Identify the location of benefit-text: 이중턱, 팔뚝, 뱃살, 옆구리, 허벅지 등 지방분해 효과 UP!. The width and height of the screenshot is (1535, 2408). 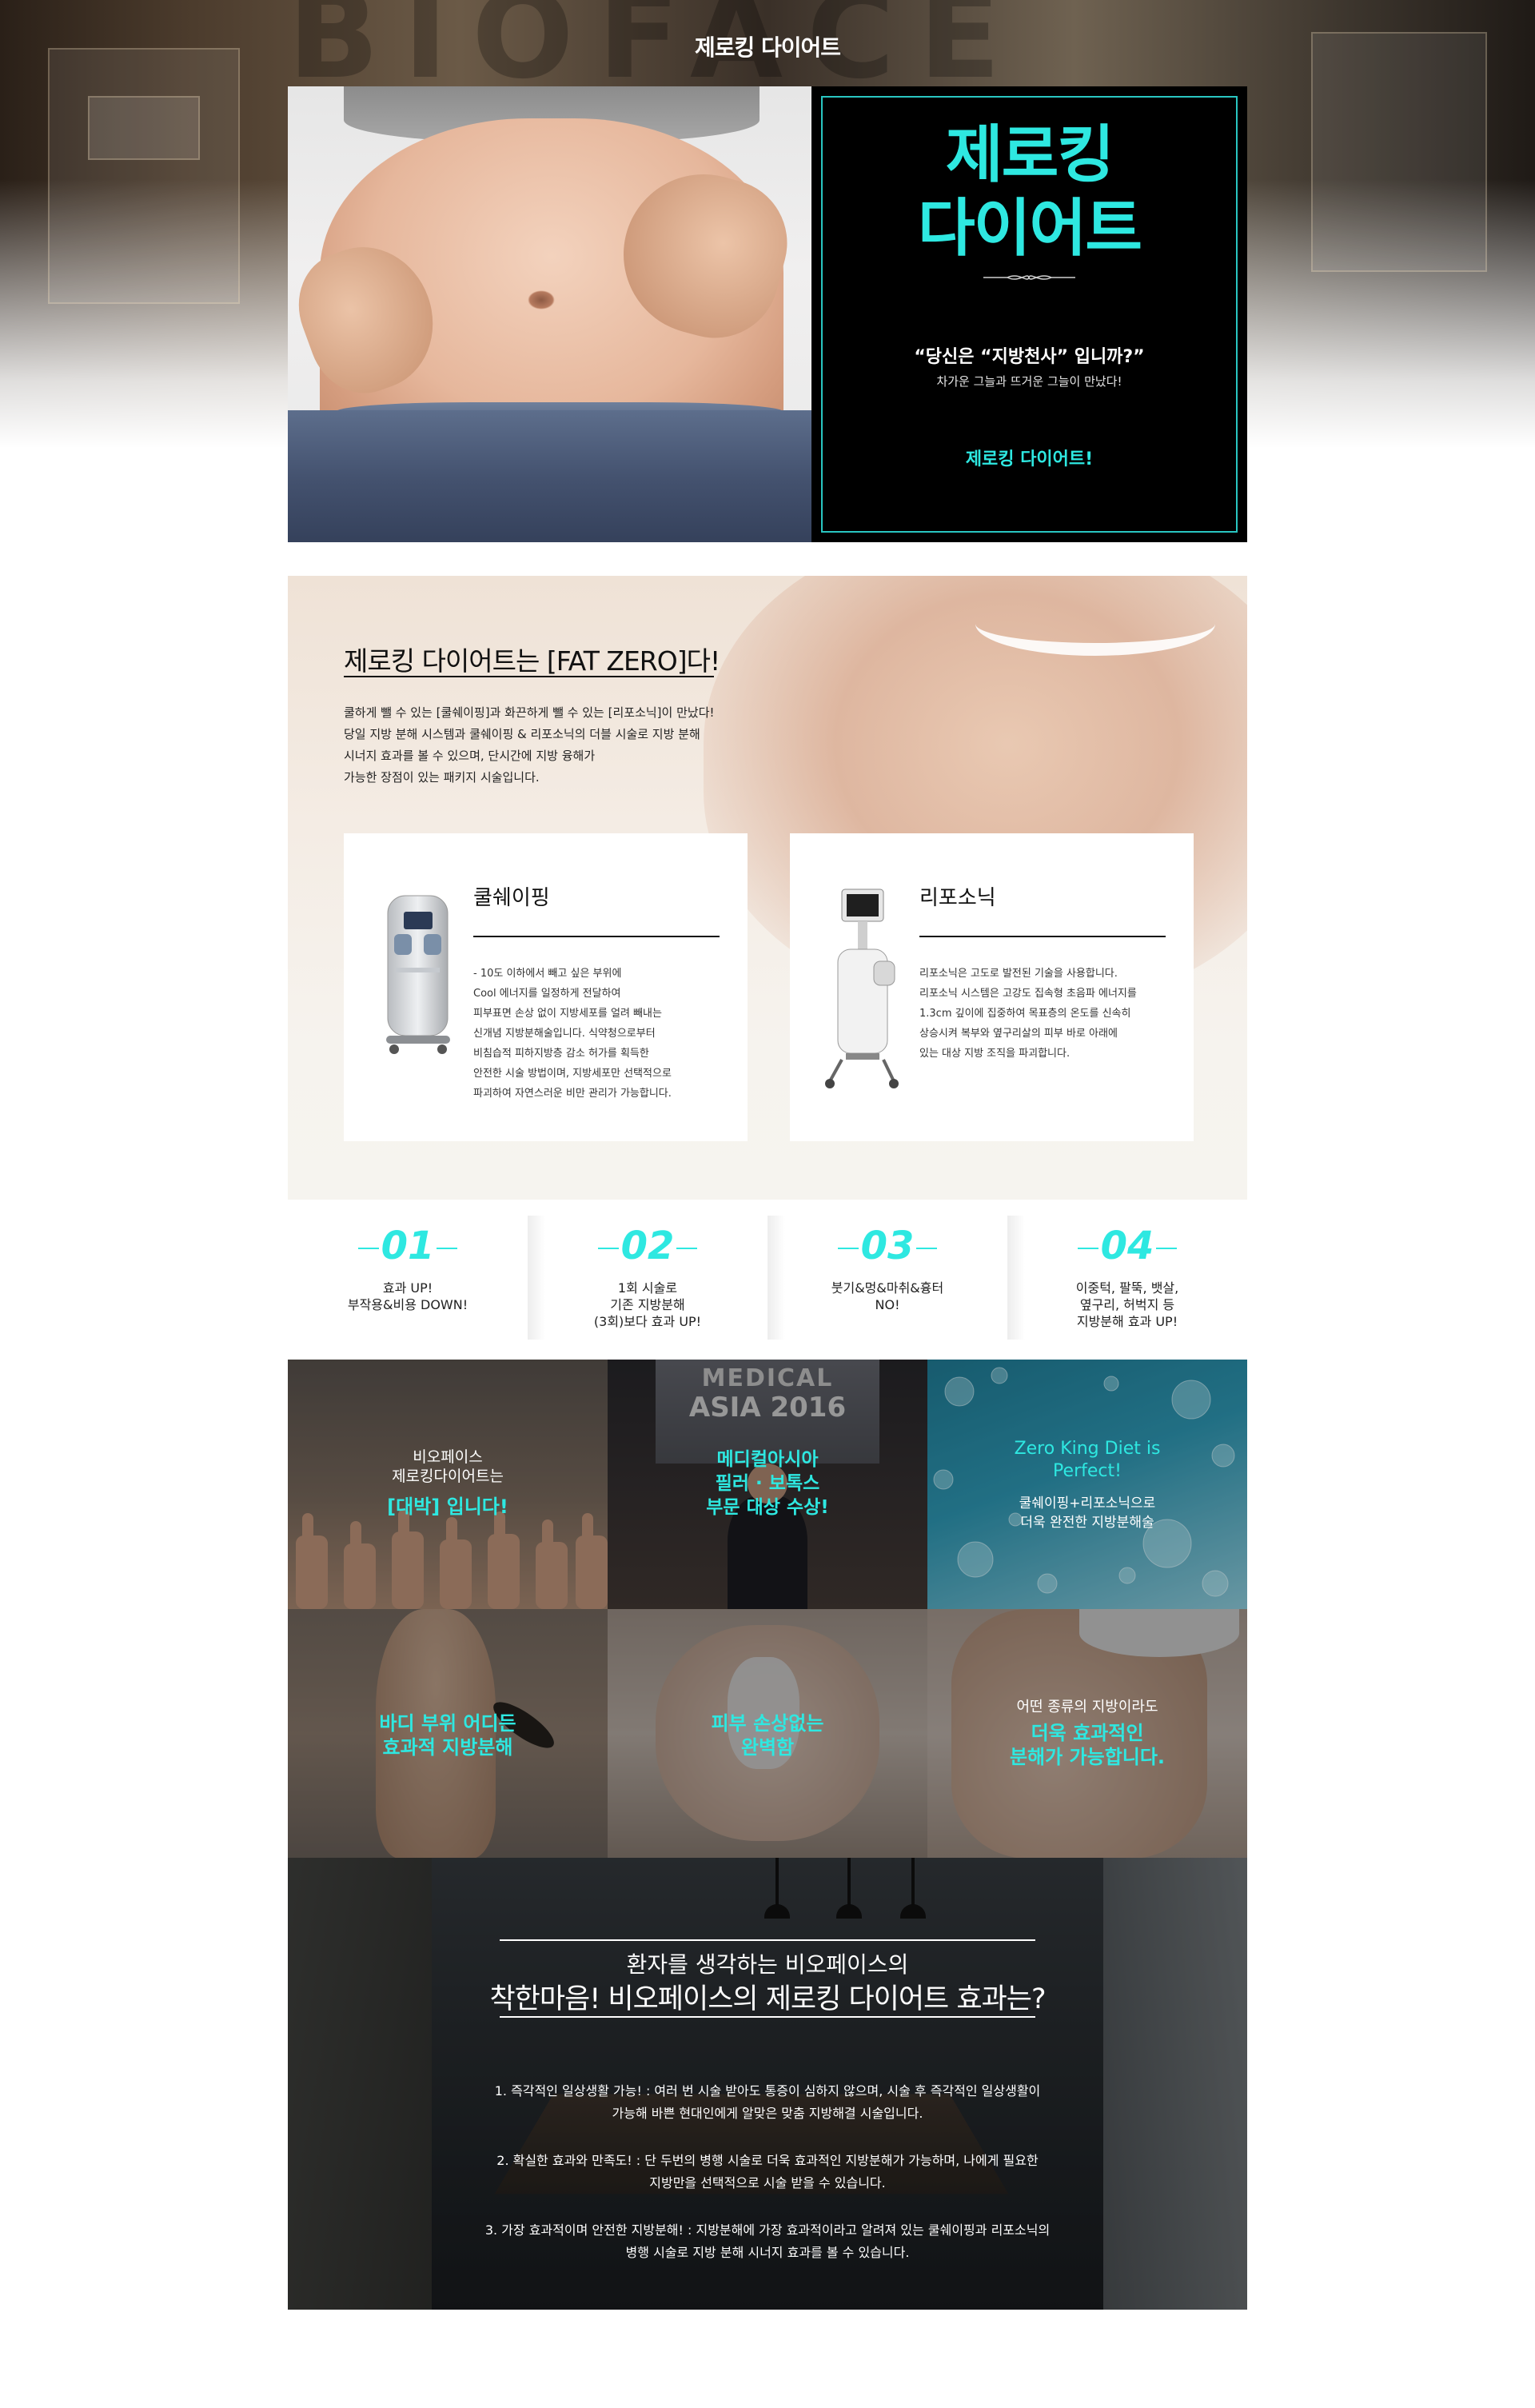
(1127, 1304).